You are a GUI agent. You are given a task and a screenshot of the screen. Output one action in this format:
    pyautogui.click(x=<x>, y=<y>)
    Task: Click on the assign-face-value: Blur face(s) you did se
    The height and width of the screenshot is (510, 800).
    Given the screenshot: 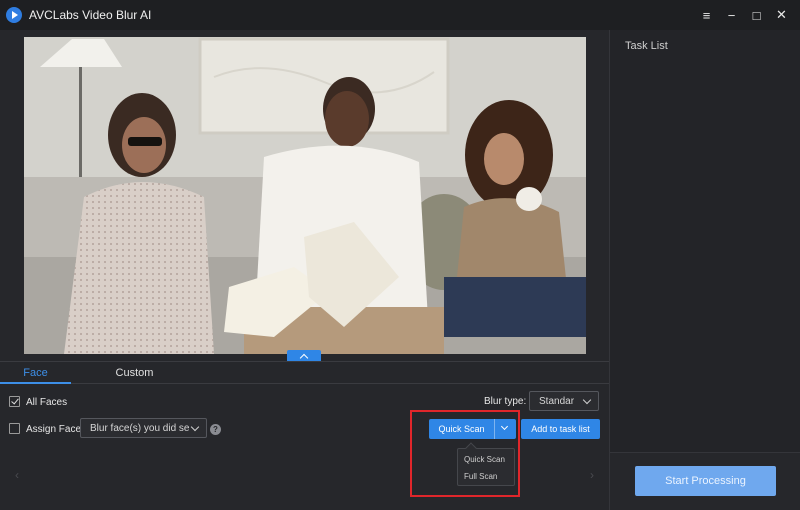 What is the action you would take?
    pyautogui.click(x=140, y=428)
    